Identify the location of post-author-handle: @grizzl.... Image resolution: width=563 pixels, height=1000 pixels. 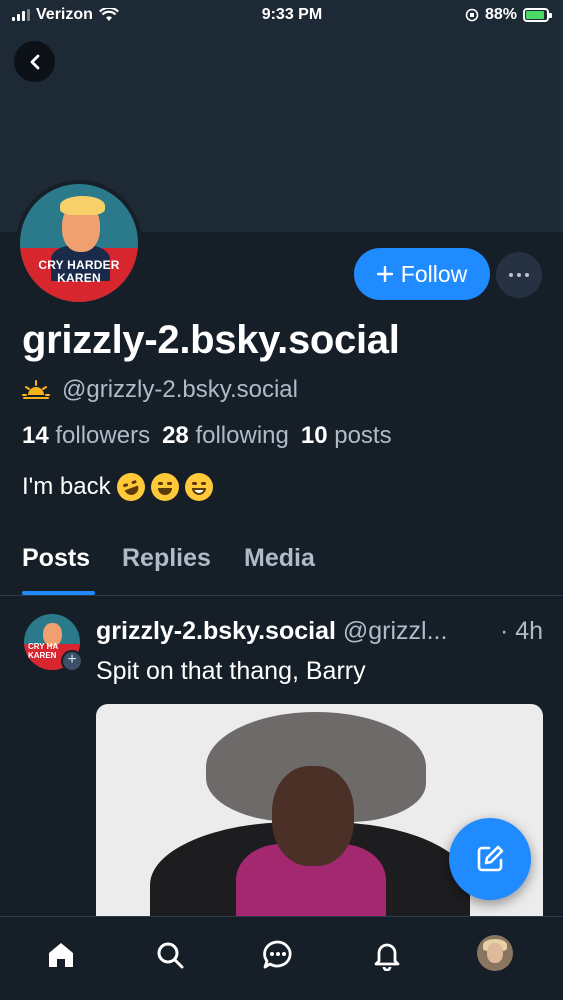
(395, 631).